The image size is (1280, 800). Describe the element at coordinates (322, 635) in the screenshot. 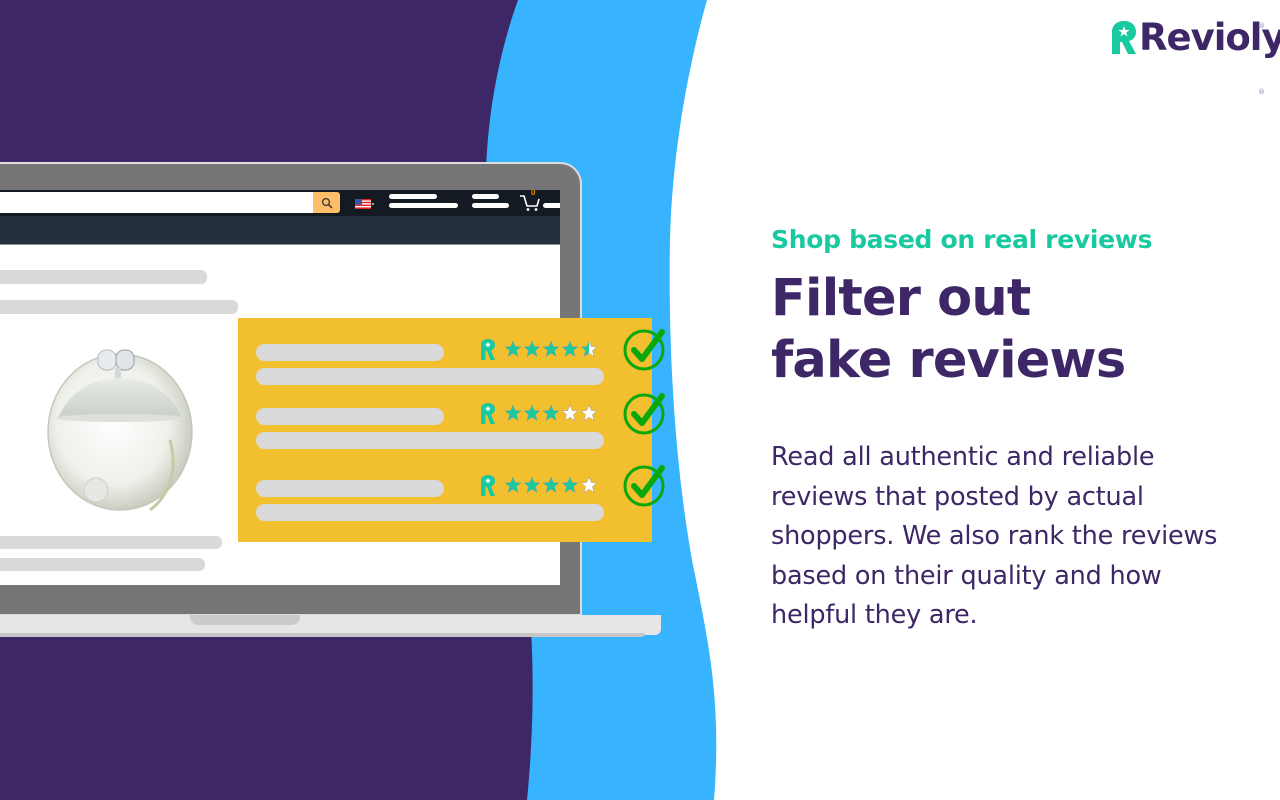

I see `laptop-base-shadow` at that location.